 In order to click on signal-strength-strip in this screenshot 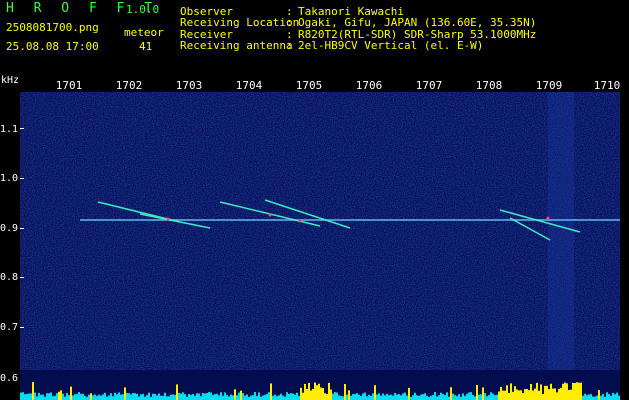, I will do `click(320, 385)`.